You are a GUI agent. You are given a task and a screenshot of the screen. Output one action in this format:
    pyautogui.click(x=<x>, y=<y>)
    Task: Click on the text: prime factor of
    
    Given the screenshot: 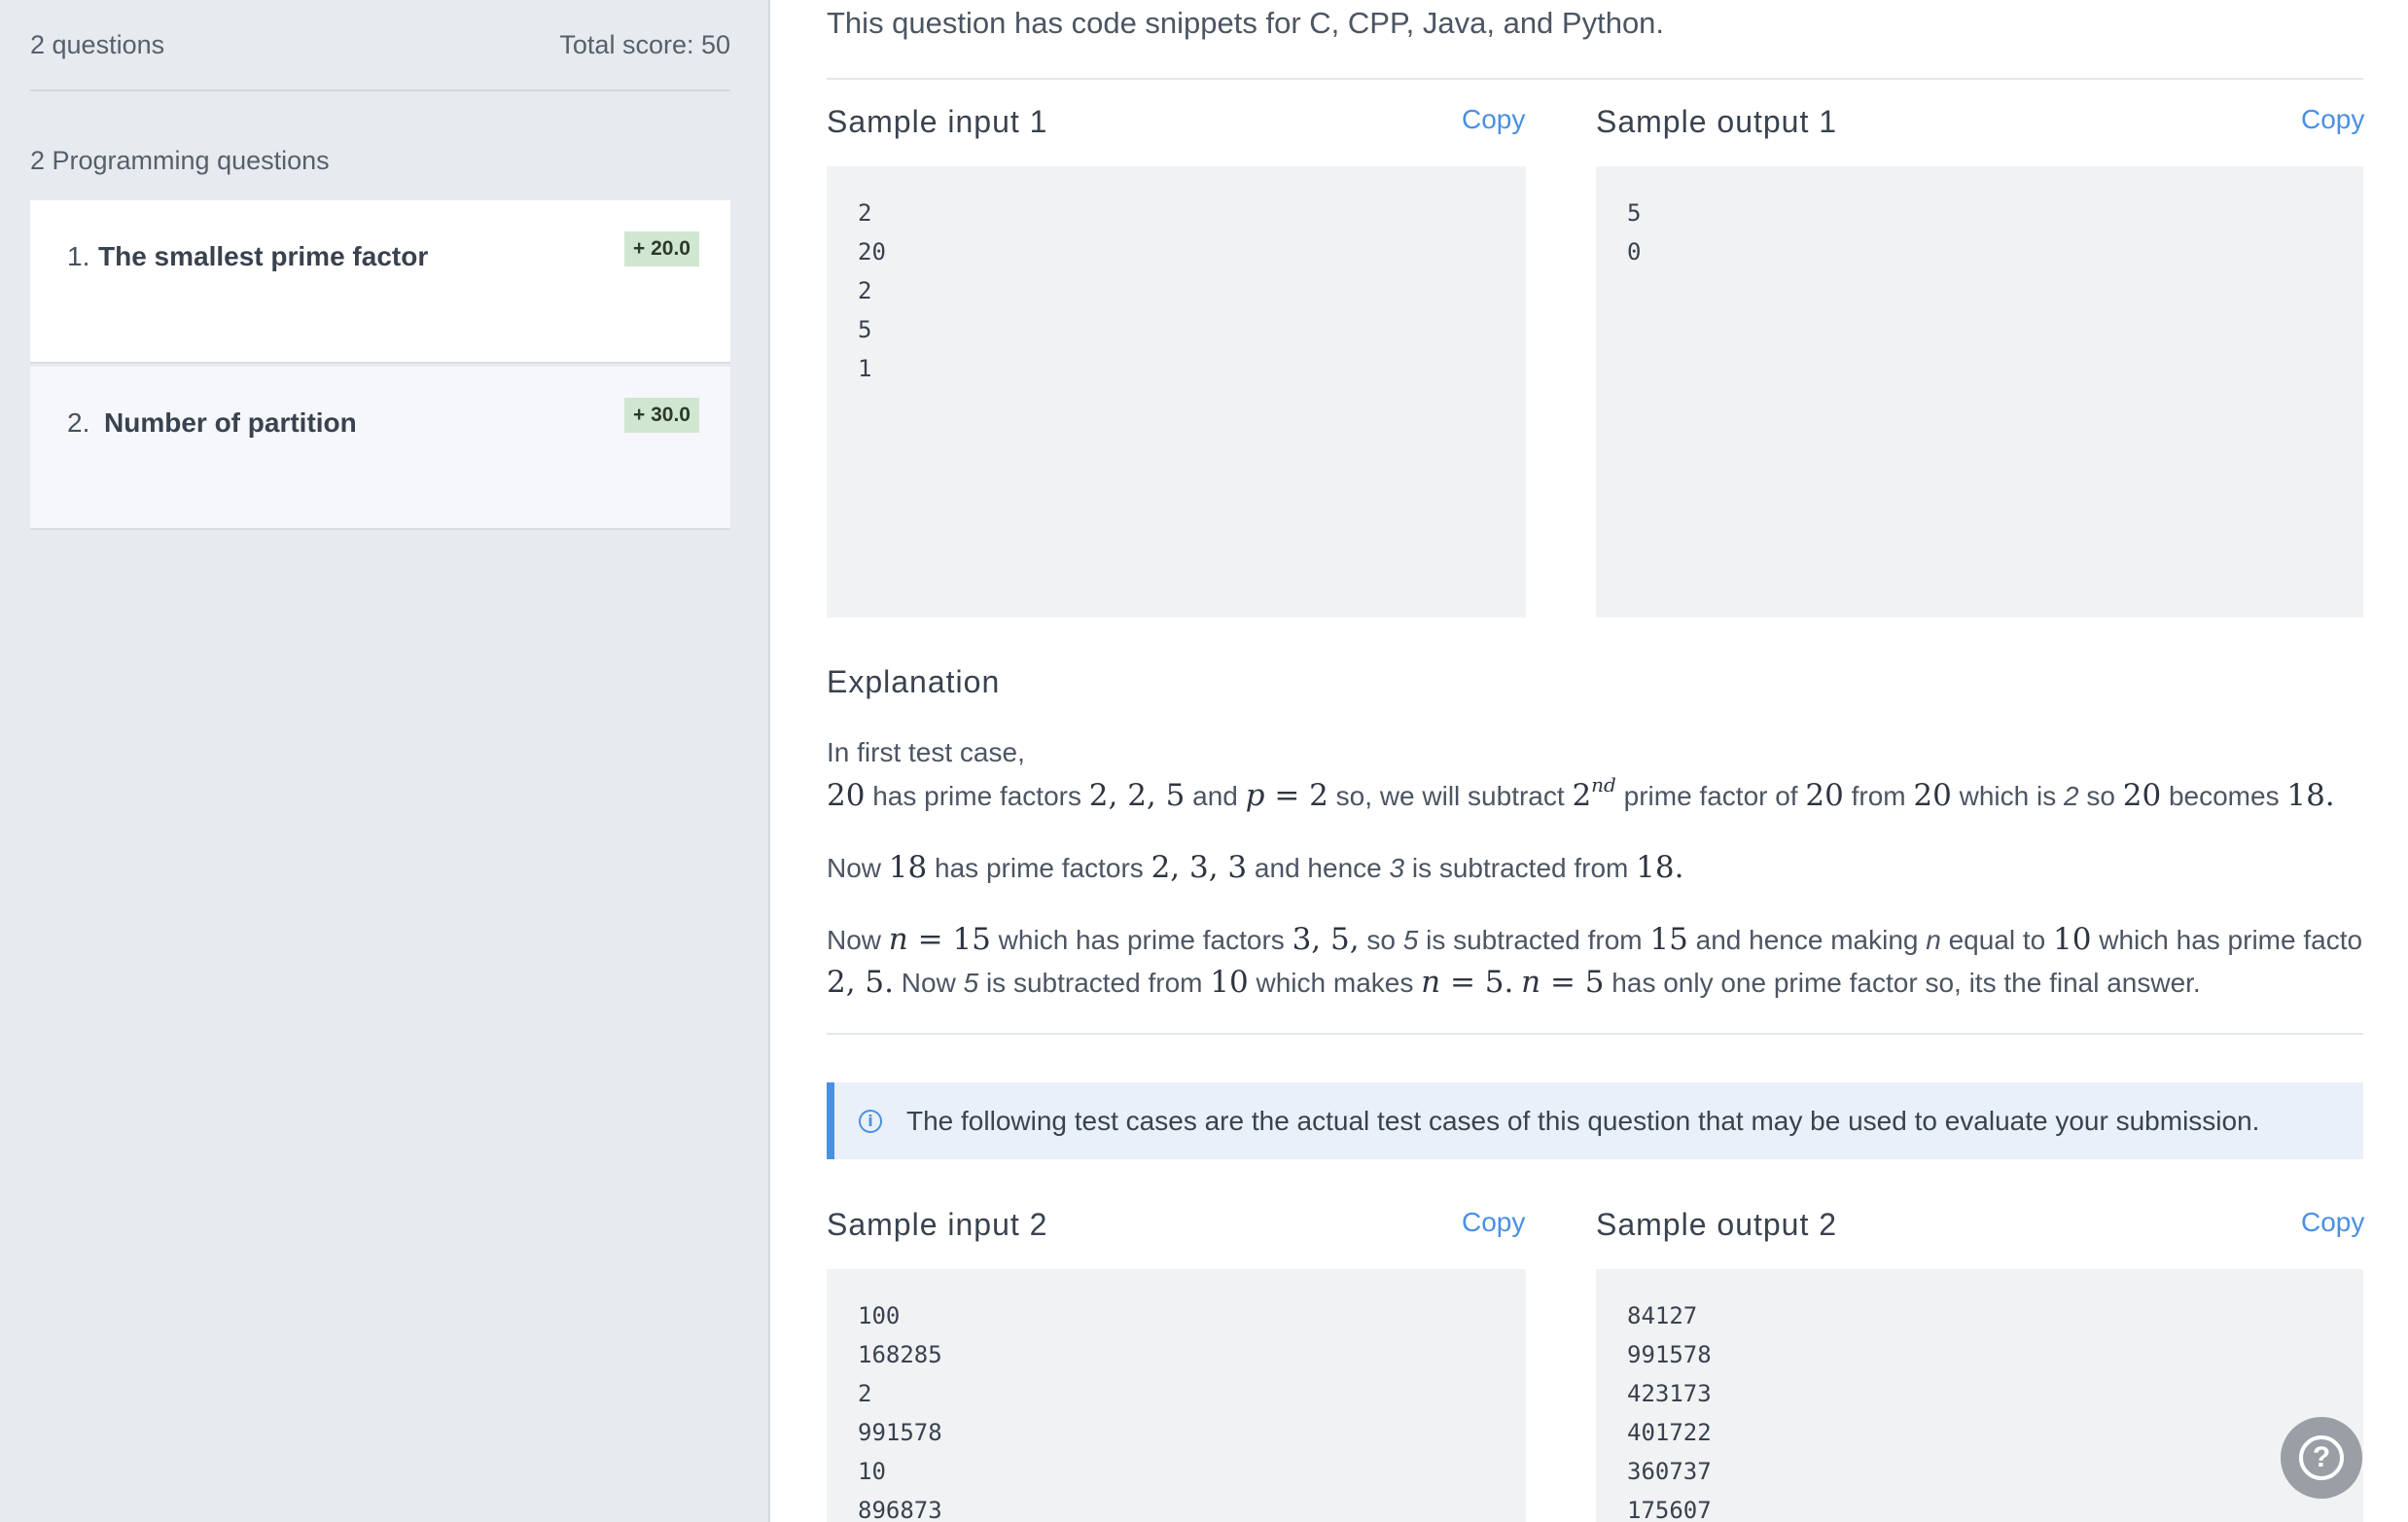 What is the action you would take?
    pyautogui.click(x=1710, y=796)
    